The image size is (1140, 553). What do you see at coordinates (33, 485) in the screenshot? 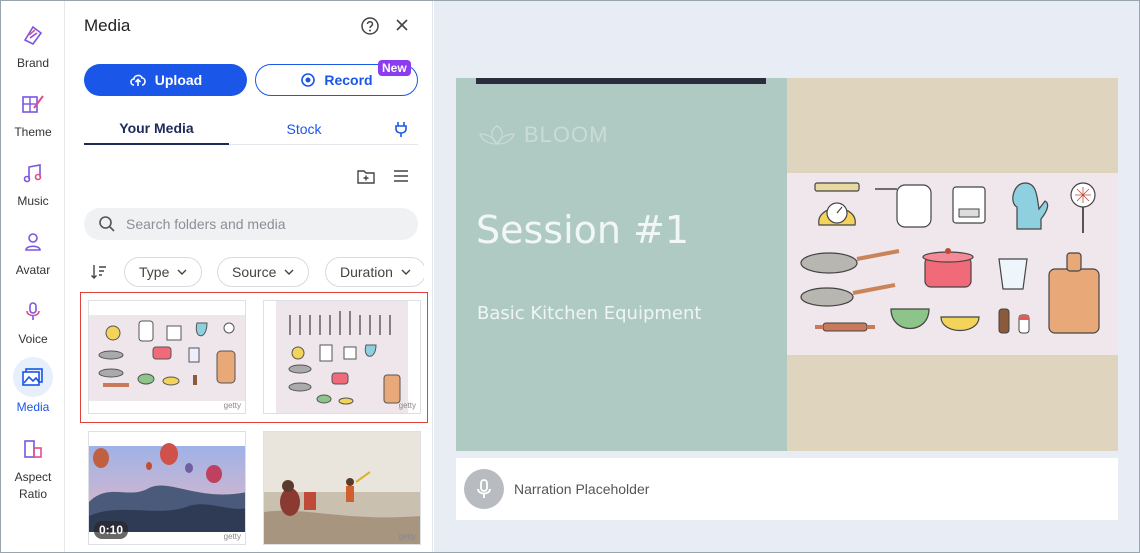
I see `rail-item-label: Aspect Ratio` at bounding box center [33, 485].